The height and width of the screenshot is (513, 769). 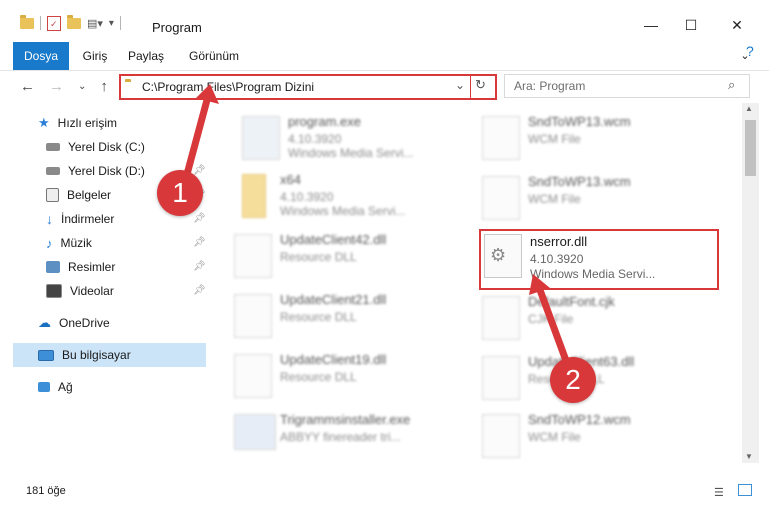 I want to click on step-badge-2: 2, so click(x=573, y=380).